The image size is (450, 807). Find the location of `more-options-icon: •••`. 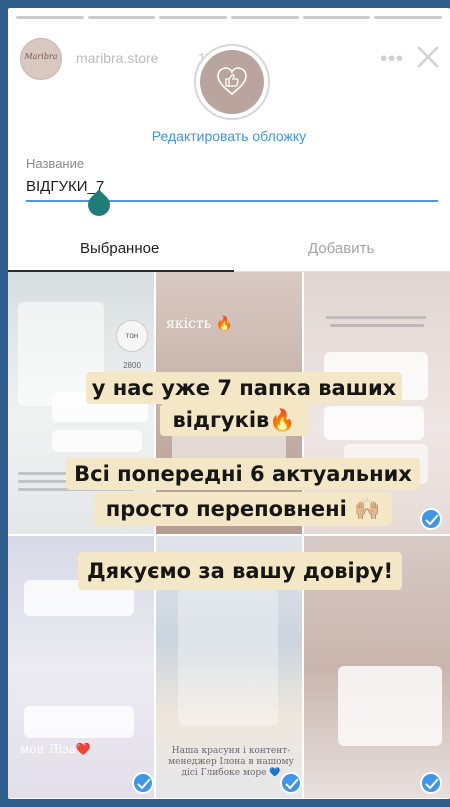

more-options-icon: ••• is located at coordinates (392, 59).